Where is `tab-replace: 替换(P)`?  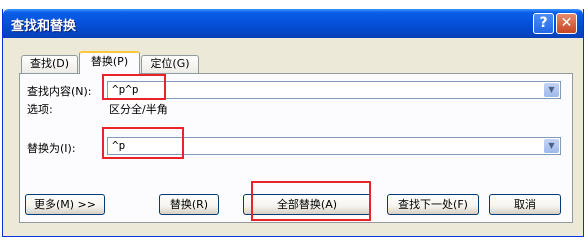 tab-replace: 替换(P) is located at coordinates (109, 62).